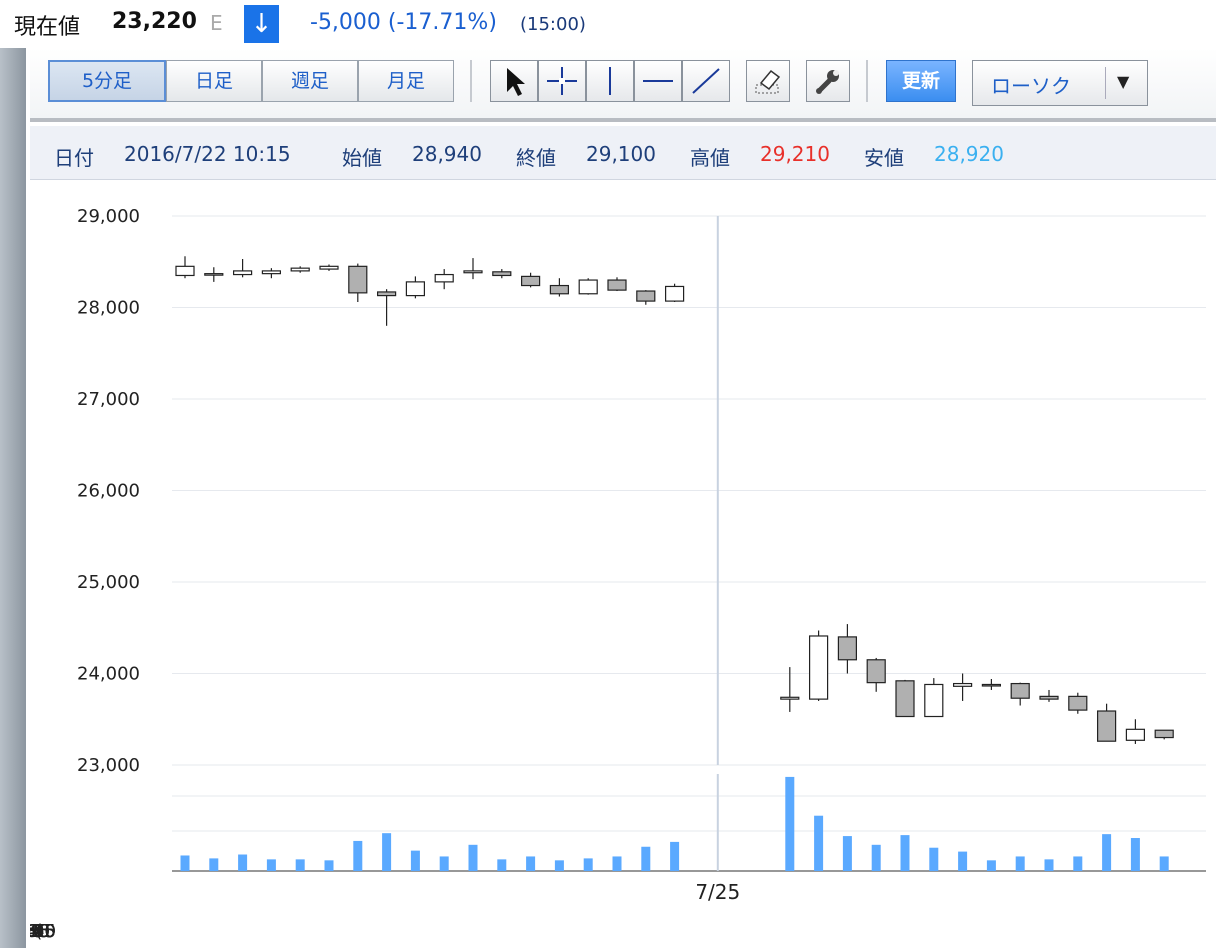 This screenshot has width=1216, height=948. Describe the element at coordinates (406, 81) in the screenshot. I see `period-monthly-button: 月足` at that location.